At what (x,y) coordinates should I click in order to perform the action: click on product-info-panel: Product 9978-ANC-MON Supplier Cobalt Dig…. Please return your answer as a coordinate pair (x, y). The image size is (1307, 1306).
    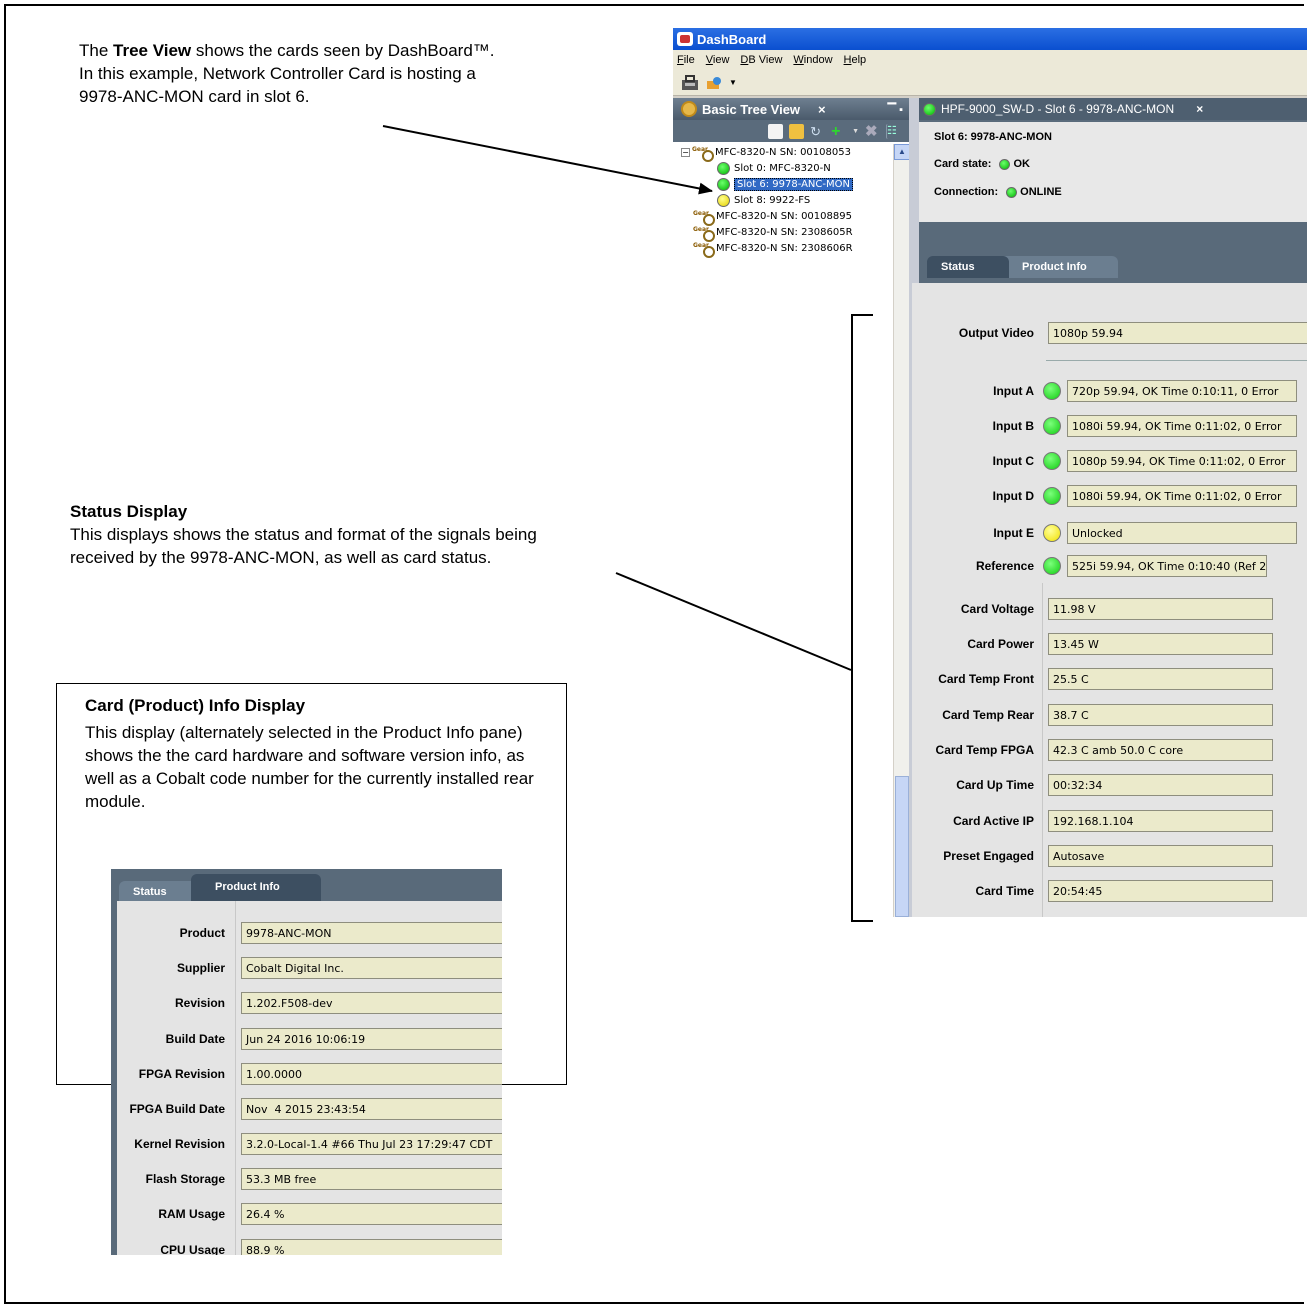
    Looking at the image, I should click on (309, 1078).